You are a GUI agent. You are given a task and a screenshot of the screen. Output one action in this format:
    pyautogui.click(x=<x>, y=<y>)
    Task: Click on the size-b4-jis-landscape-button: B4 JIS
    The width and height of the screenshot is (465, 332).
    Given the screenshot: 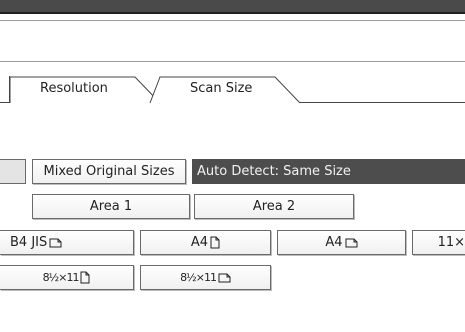 What is the action you would take?
    pyautogui.click(x=67, y=242)
    